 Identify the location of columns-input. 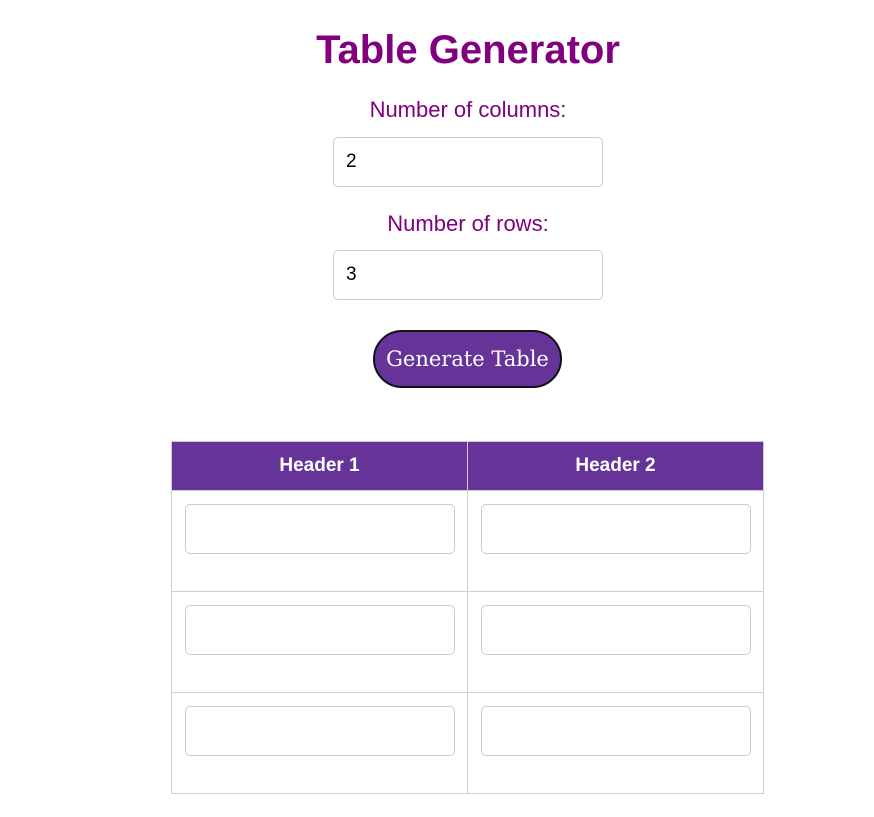
(468, 162).